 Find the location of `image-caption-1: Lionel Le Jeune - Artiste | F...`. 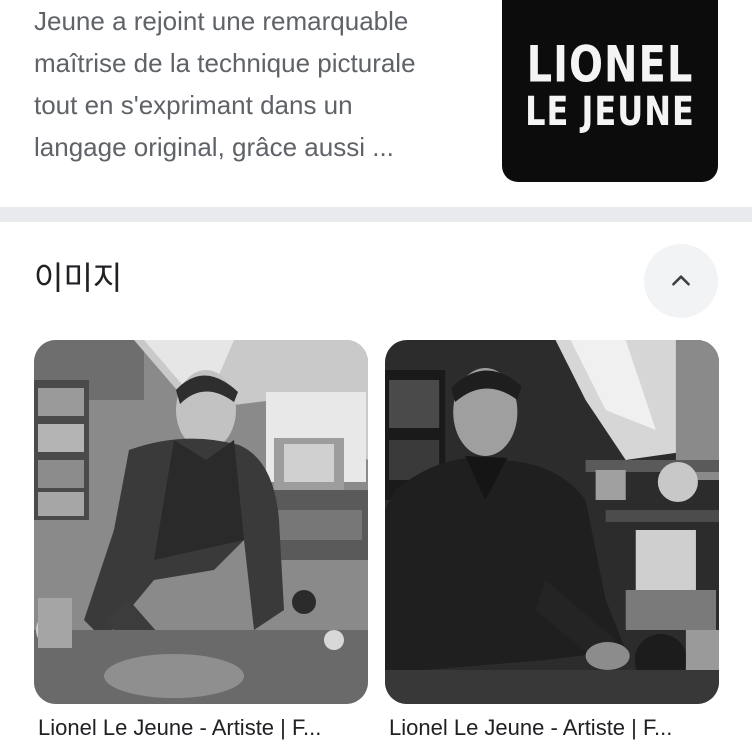

image-caption-1: Lionel Le Jeune - Artiste | F... is located at coordinates (208, 728).